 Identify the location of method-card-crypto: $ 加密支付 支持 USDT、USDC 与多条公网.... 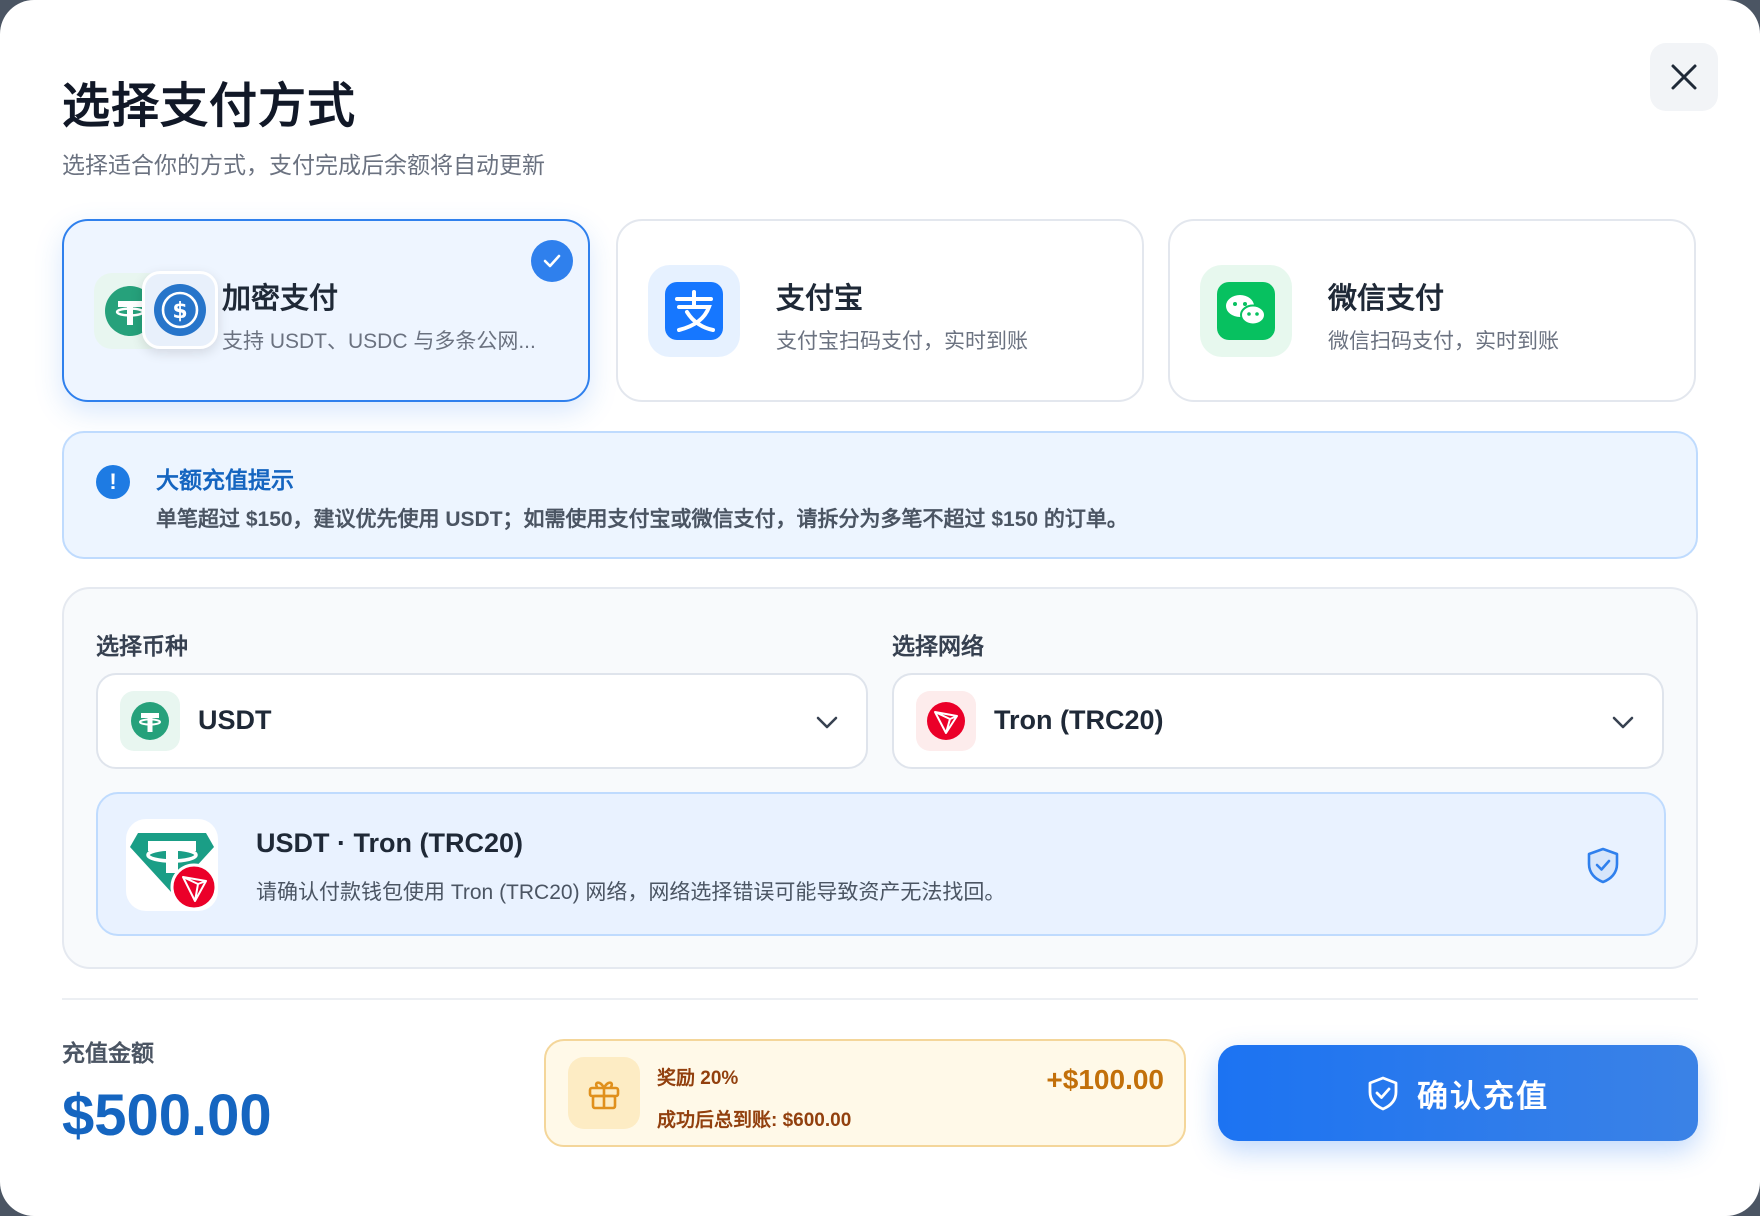
(326, 310).